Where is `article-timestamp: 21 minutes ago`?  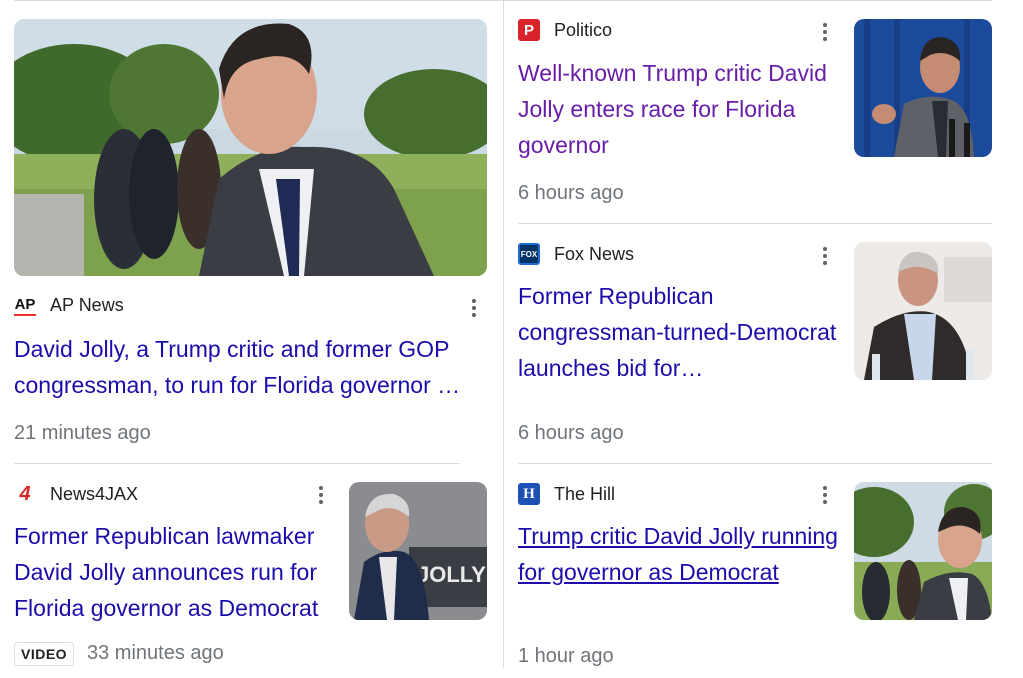
article-timestamp: 21 minutes ago is located at coordinates (82, 433).